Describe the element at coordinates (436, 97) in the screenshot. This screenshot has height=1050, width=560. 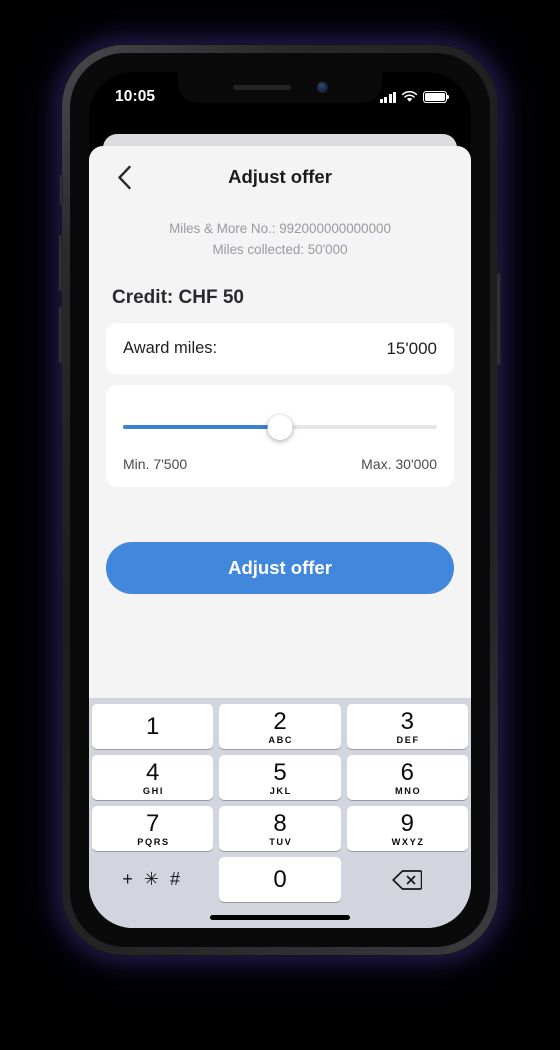
I see `battery-full-icon` at that location.